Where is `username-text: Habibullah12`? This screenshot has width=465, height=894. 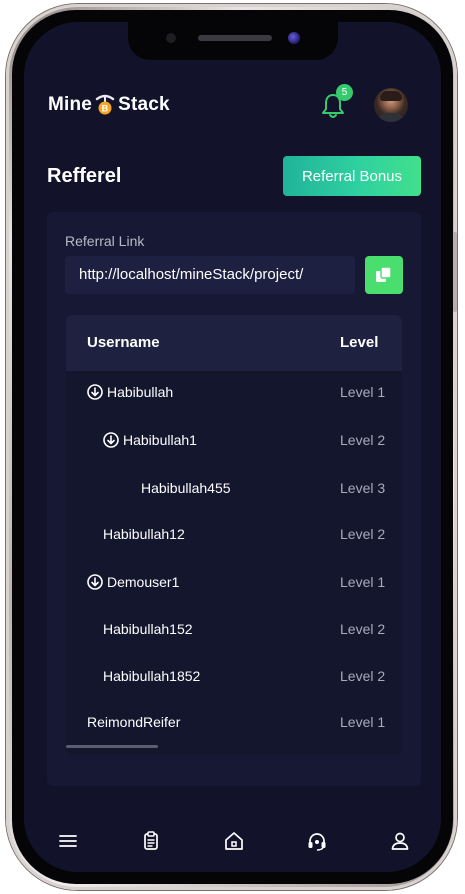 username-text: Habibullah12 is located at coordinates (144, 534).